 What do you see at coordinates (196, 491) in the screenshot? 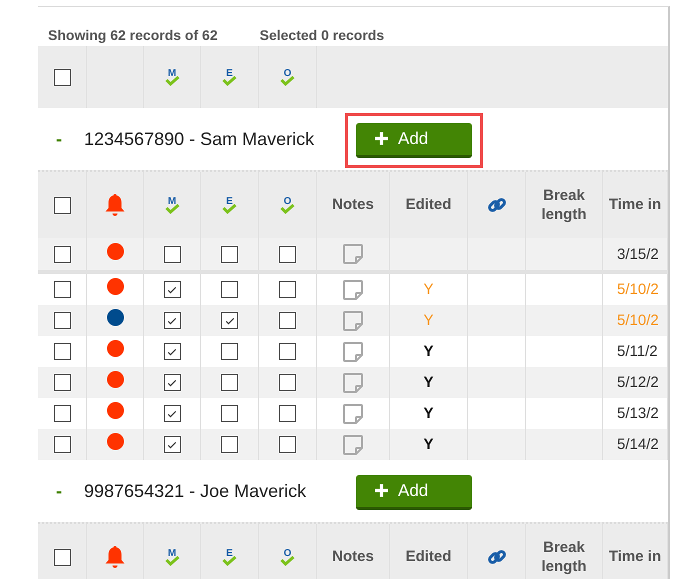
I see `group-title: 9987654321 - Joe Maverick` at bounding box center [196, 491].